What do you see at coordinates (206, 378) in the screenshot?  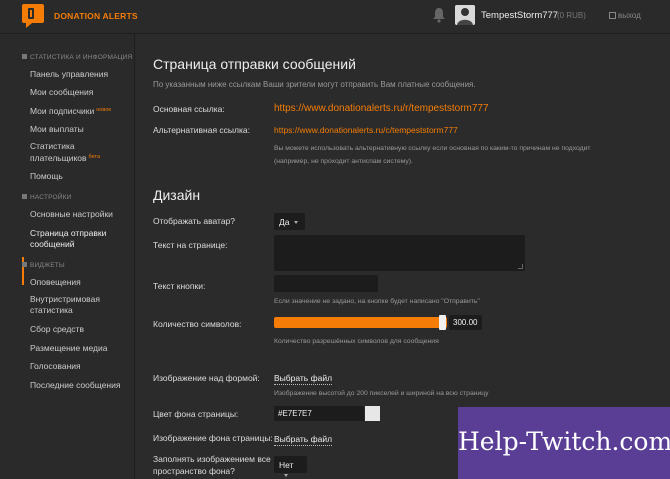 I see `header-image-label: Изображение над формой:` at bounding box center [206, 378].